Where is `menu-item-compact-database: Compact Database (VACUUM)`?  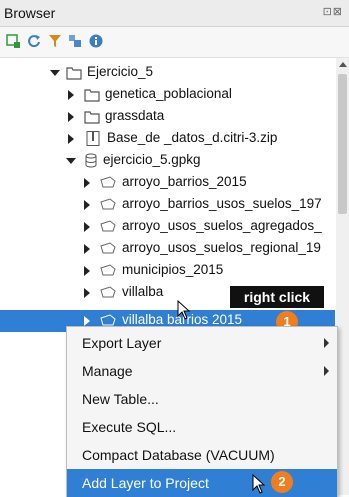 menu-item-compact-database: Compact Database (VACUUM) is located at coordinates (202, 455).